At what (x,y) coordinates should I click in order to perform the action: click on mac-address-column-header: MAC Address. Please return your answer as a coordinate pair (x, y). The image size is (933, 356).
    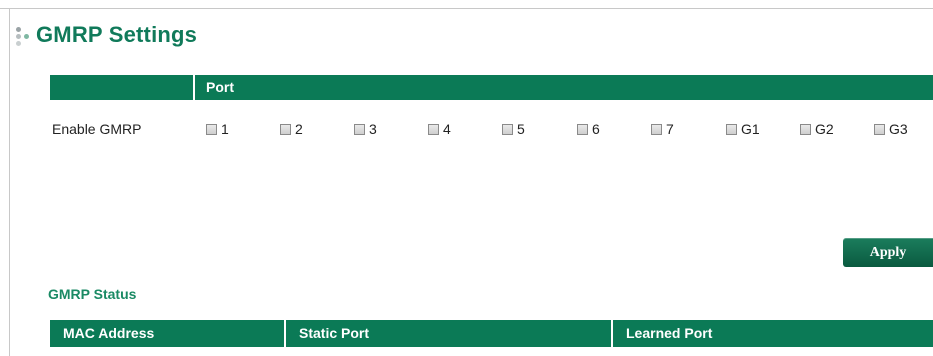
    Looking at the image, I should click on (109, 333).